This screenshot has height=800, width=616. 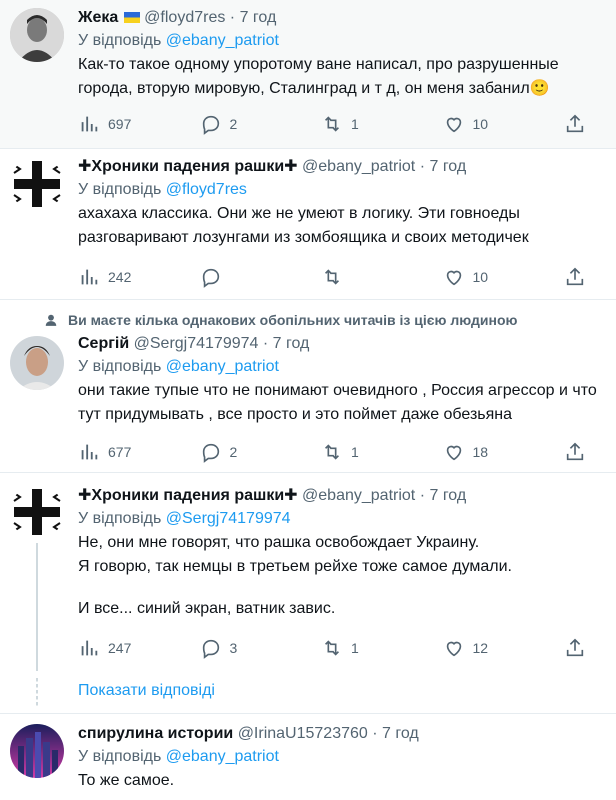 What do you see at coordinates (343, 781) in the screenshot?
I see `tweet-text: То же самое.` at bounding box center [343, 781].